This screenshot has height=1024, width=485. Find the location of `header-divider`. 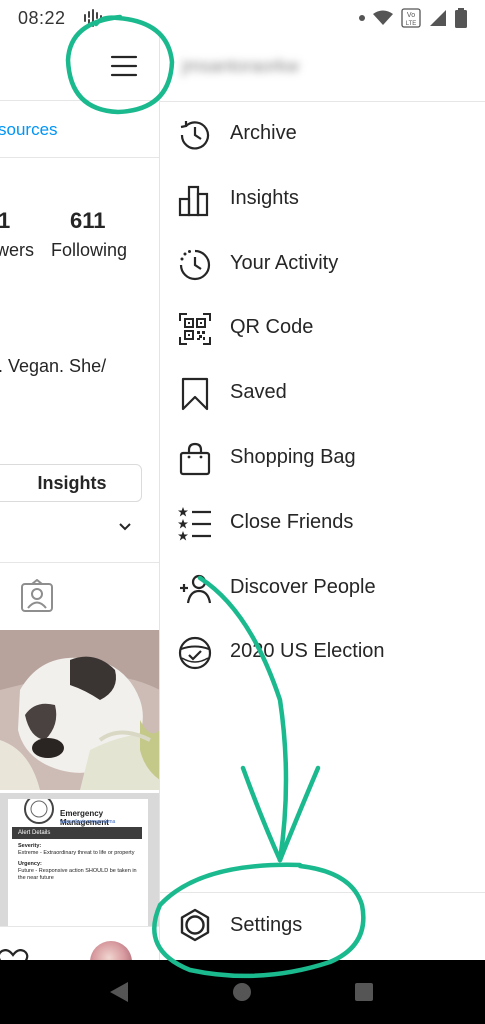

header-divider is located at coordinates (79, 100).